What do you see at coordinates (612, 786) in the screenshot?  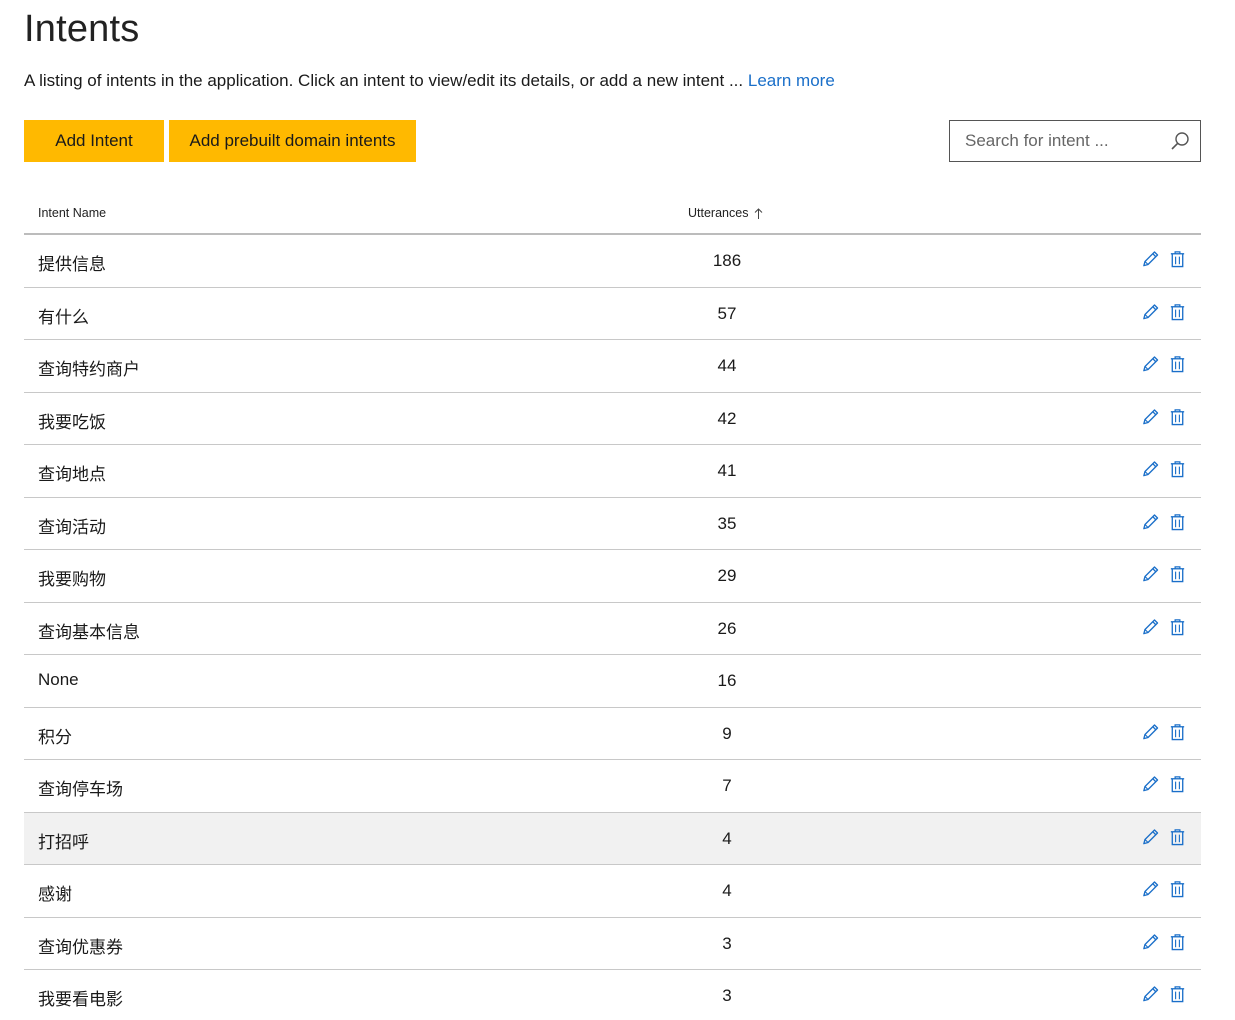 I see `table-row: 查询停车场 7` at bounding box center [612, 786].